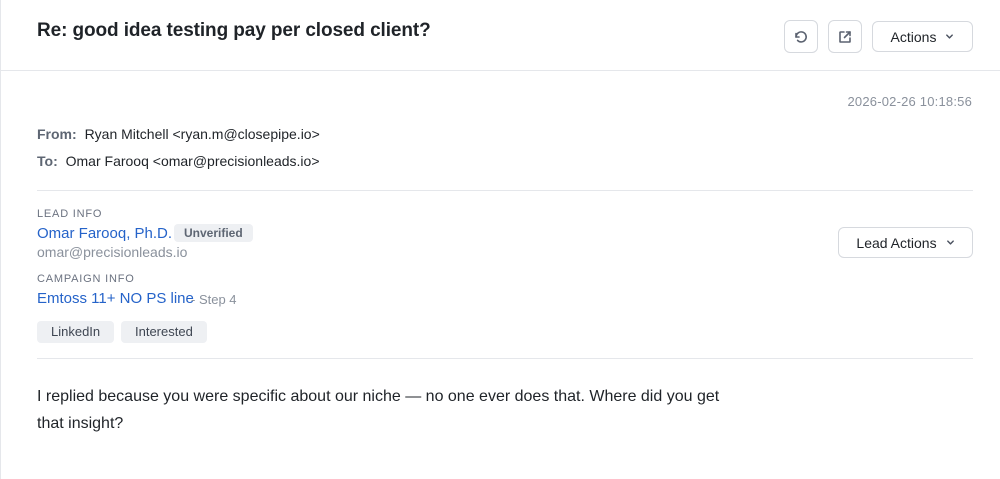 This screenshot has height=479, width=1000. Describe the element at coordinates (115, 298) in the screenshot. I see `campaign-name-link: Emtoss 11+ NO PS line` at that location.